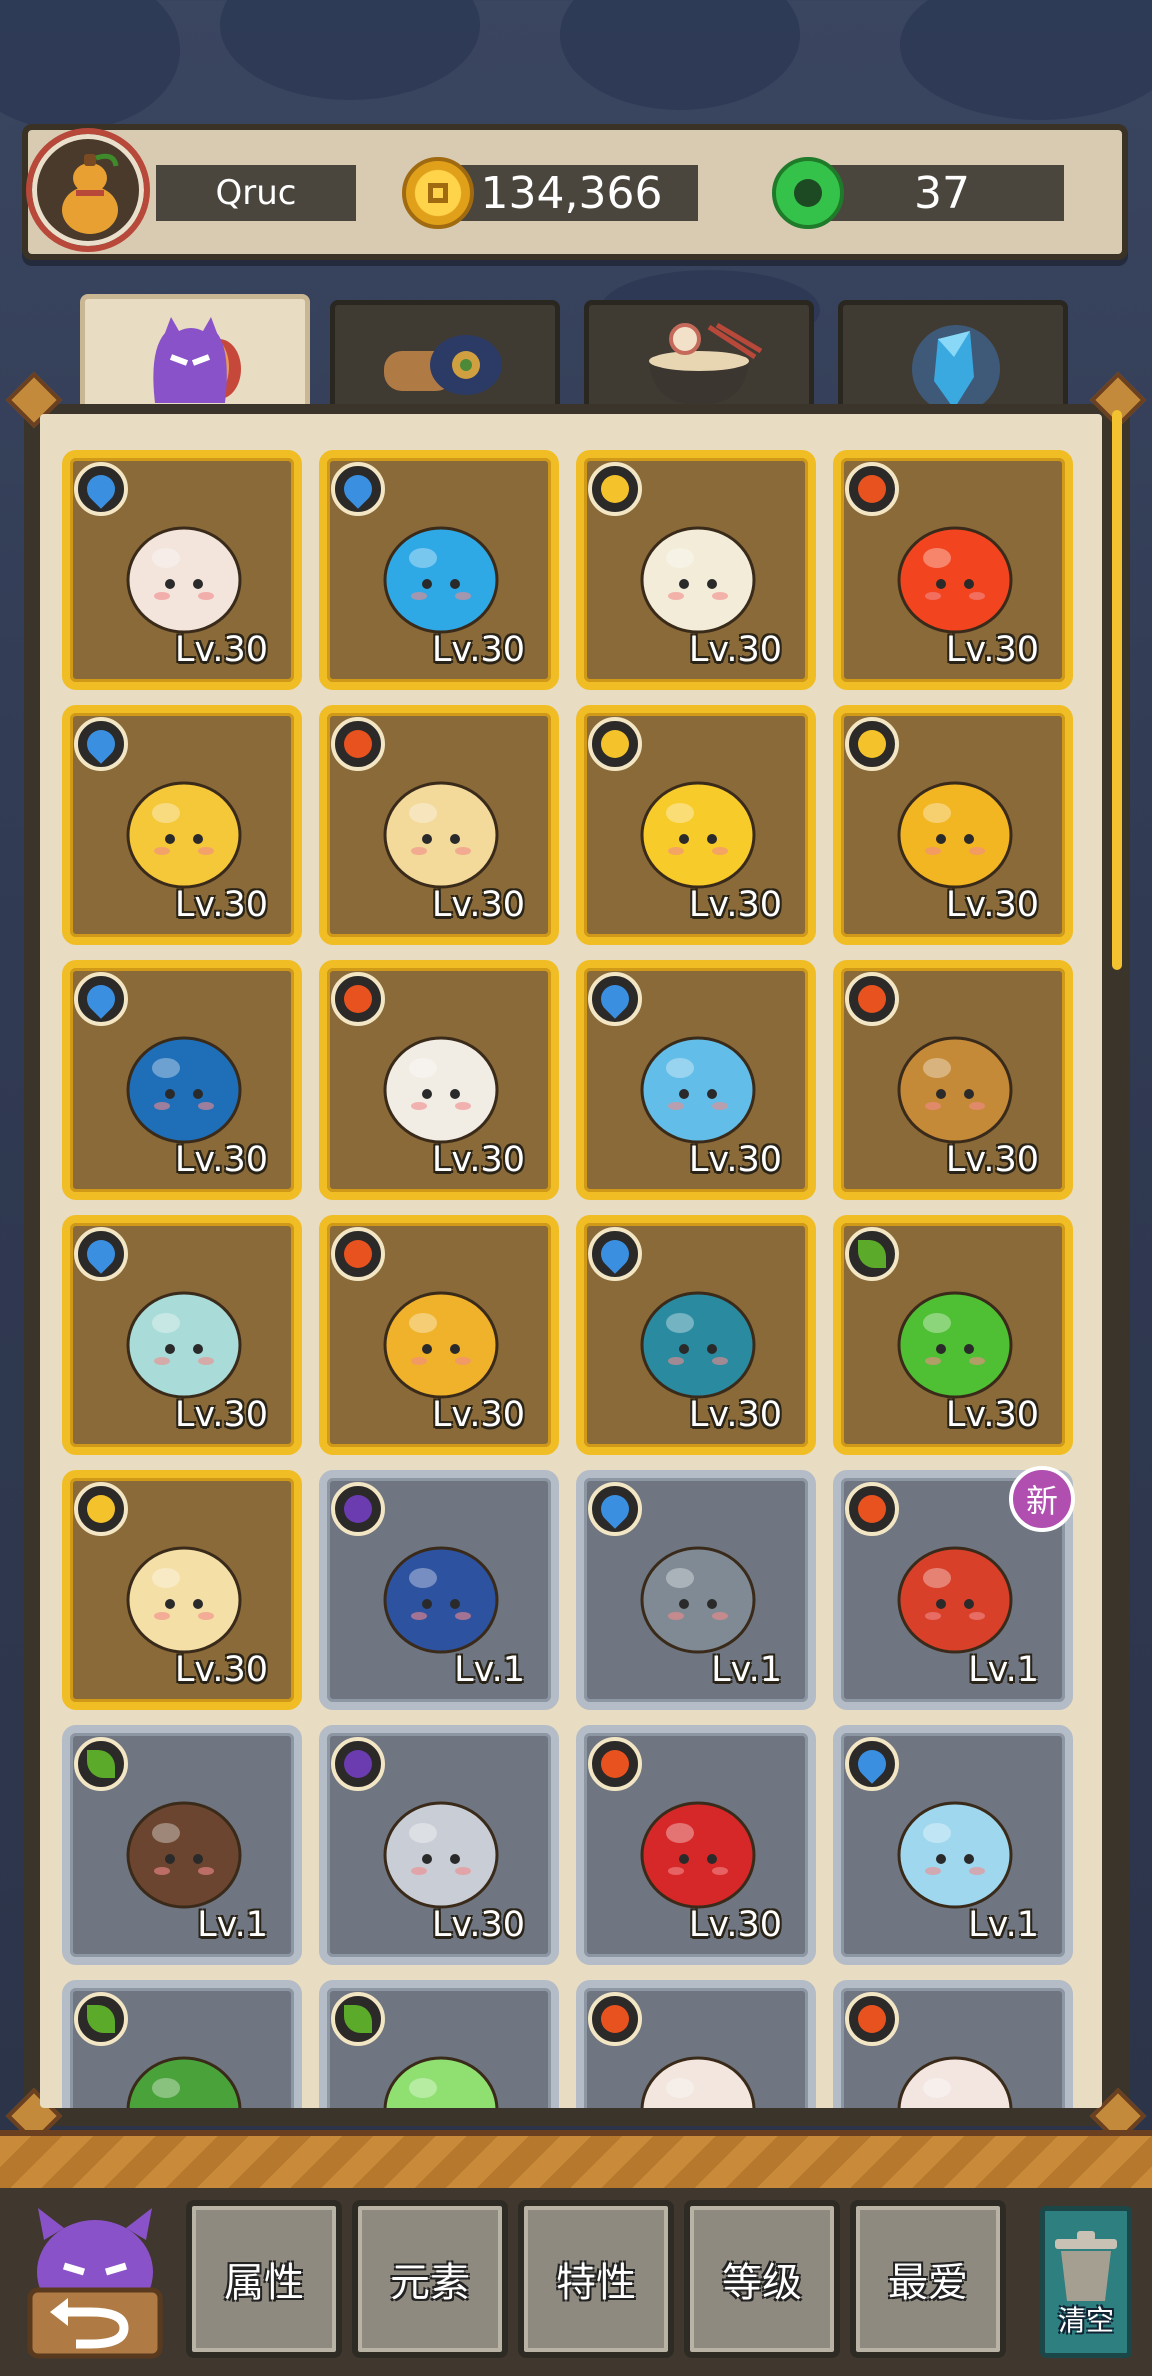  Describe the element at coordinates (1086, 2282) in the screenshot. I see `clear-filter-button: 清空` at that location.